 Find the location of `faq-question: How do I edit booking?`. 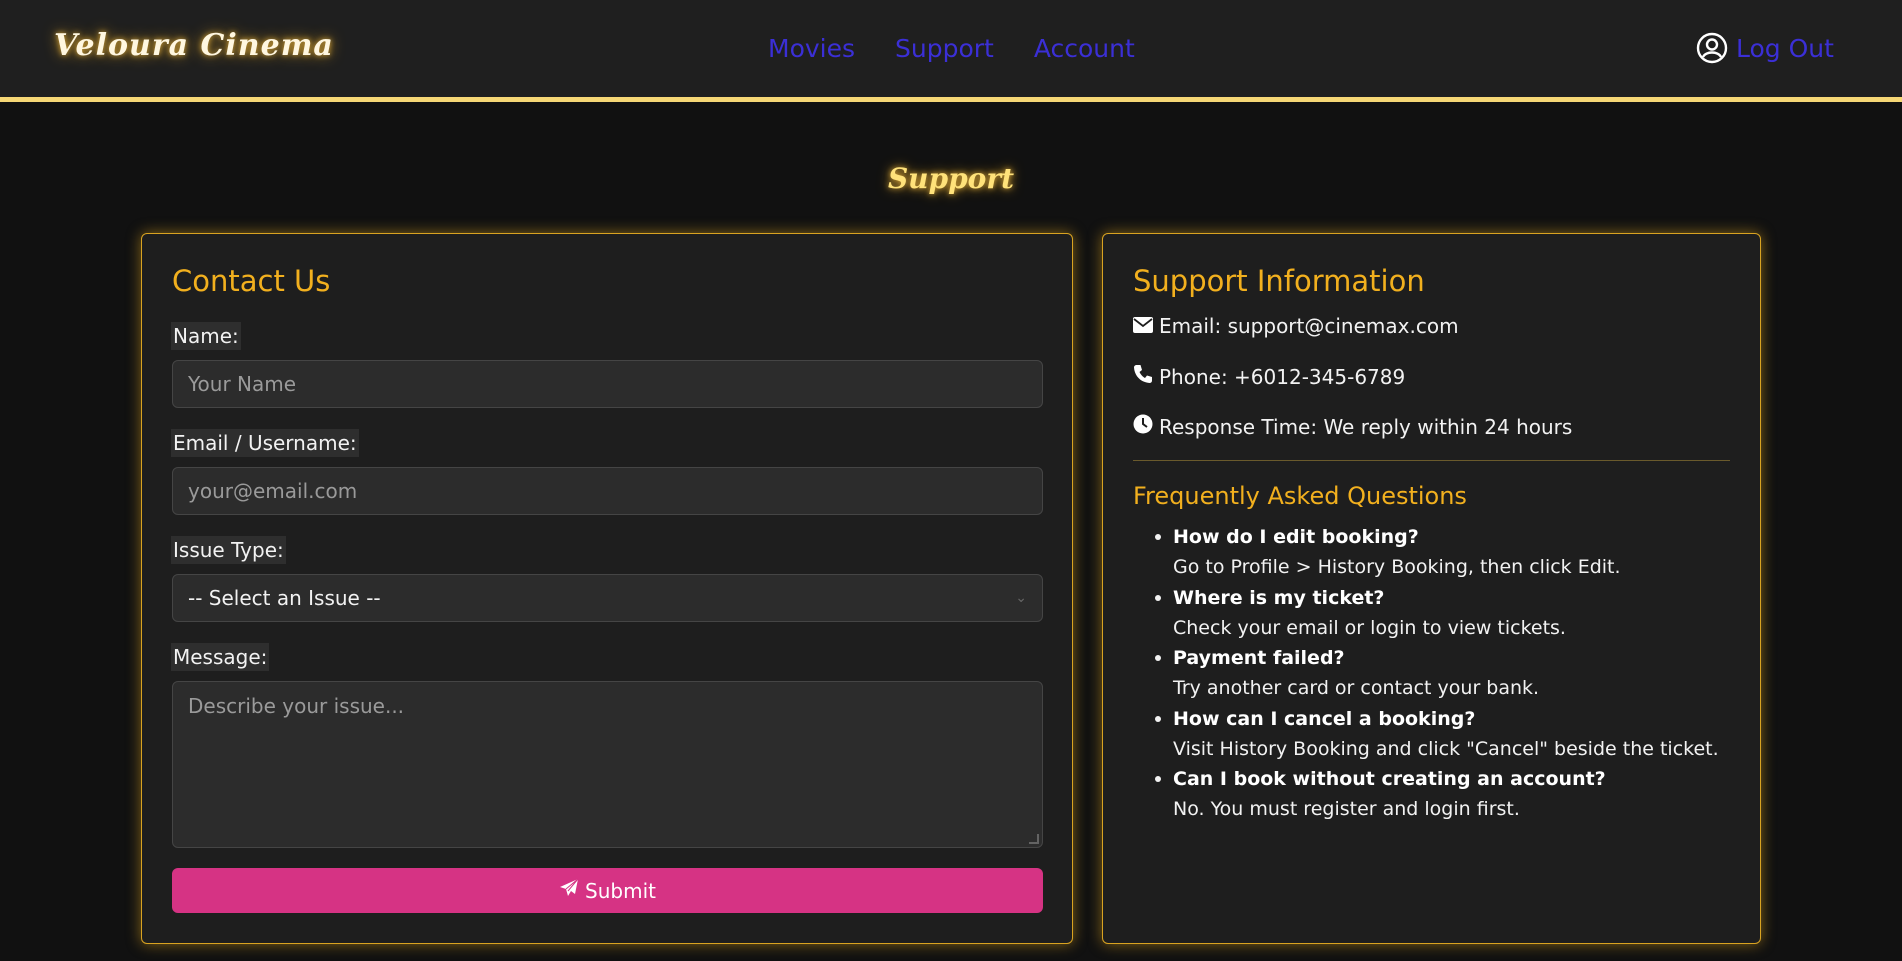

faq-question: How do I edit booking? is located at coordinates (1296, 537).